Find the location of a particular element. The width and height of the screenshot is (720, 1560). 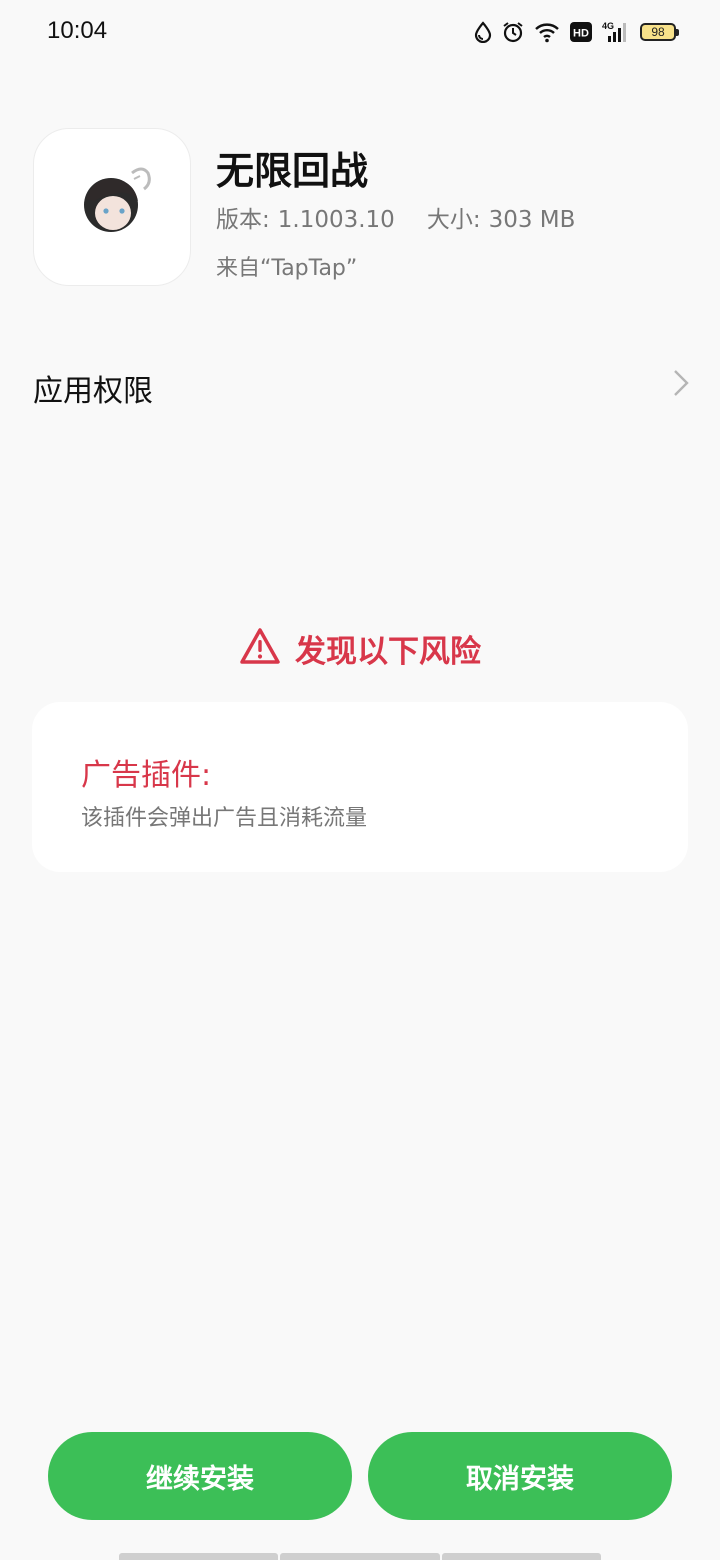

hd-icon: HD is located at coordinates (581, 32).